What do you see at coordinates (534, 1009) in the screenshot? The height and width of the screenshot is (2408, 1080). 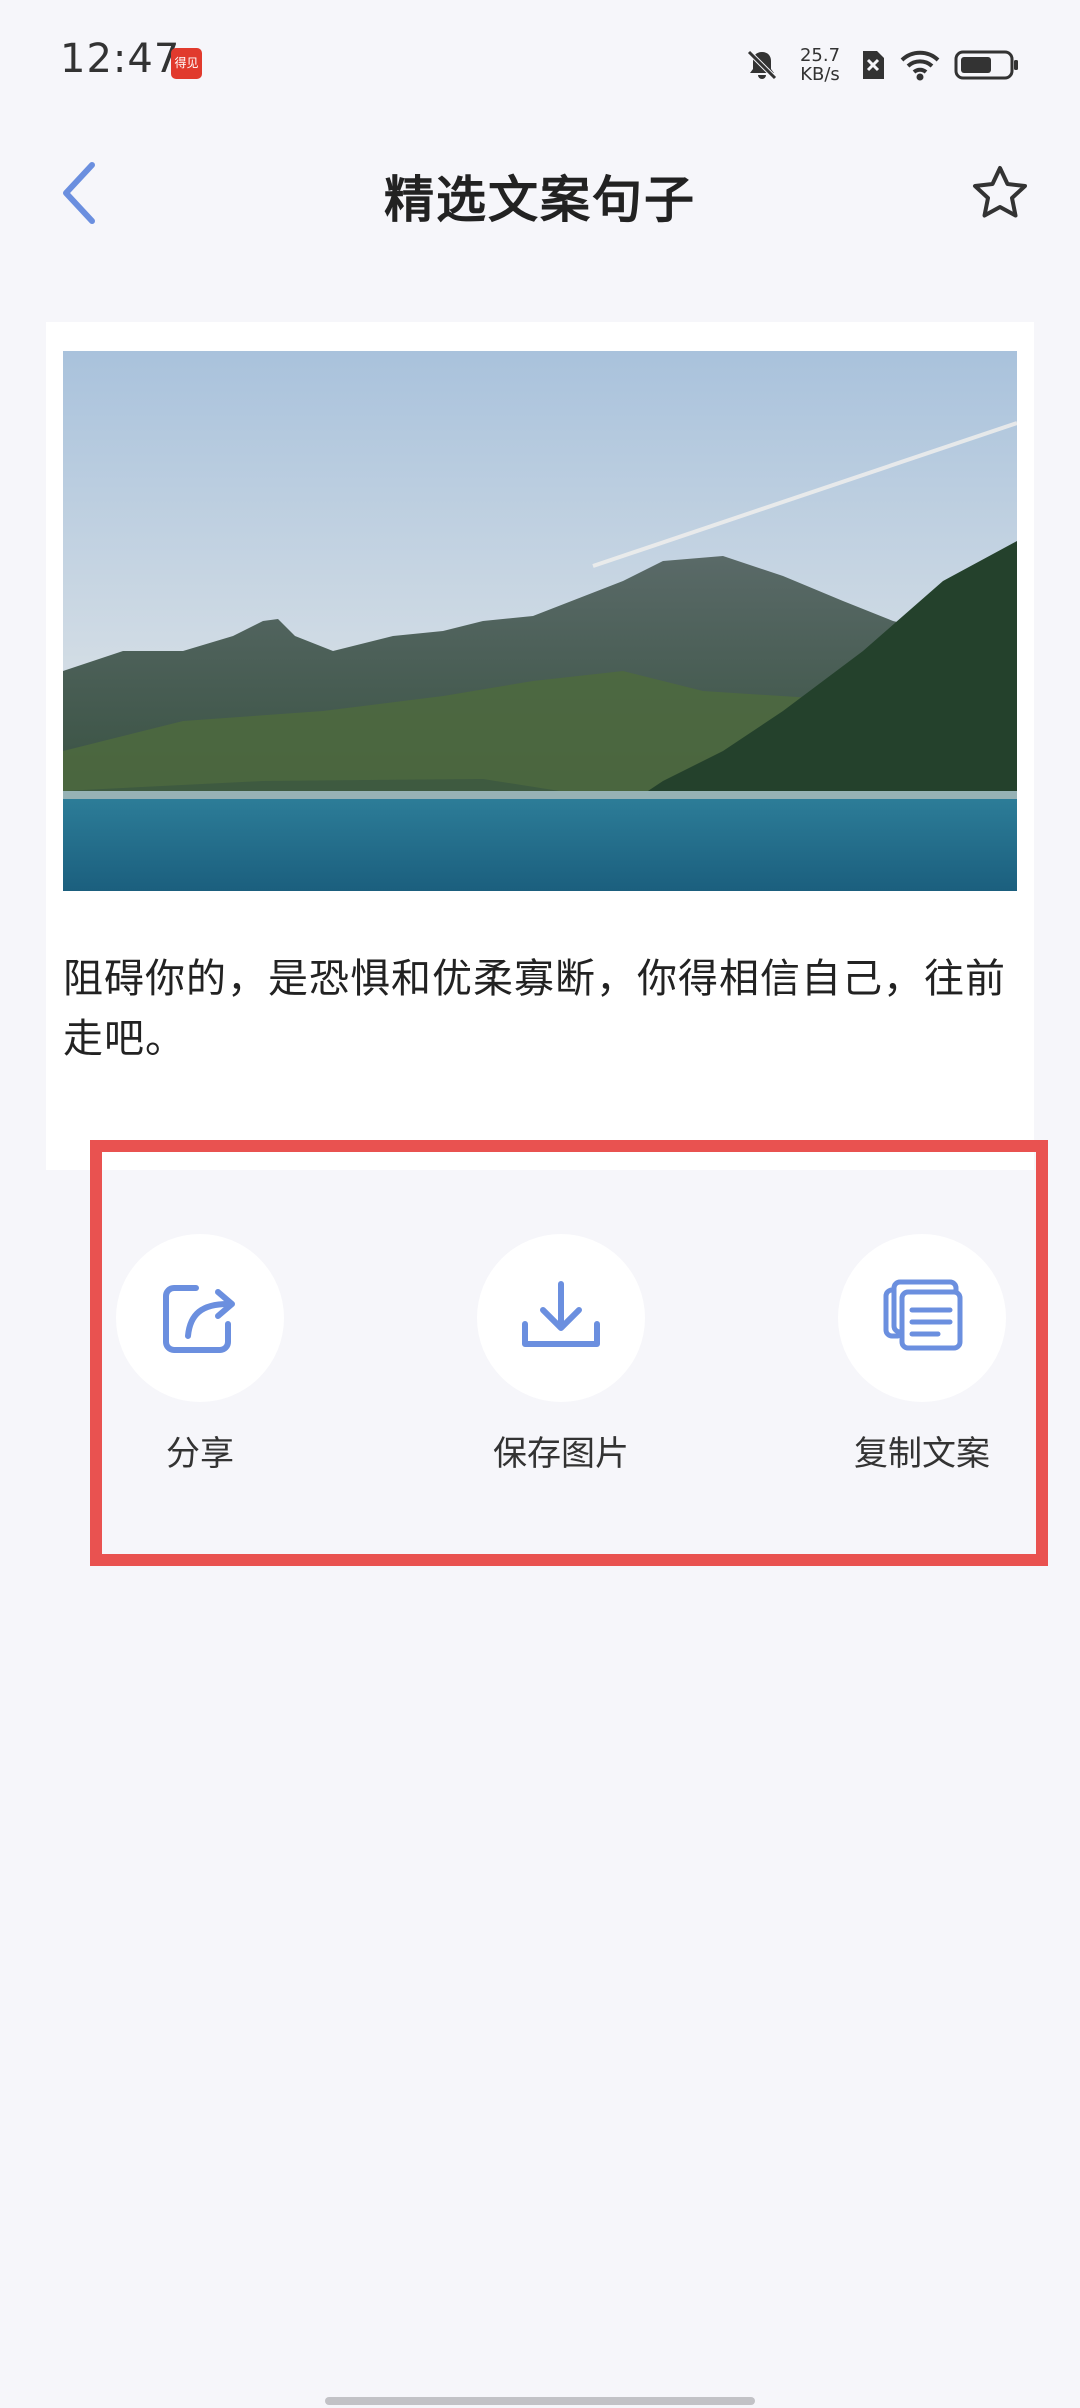 I see `quote-text: 阻碍你的，是恐惧和优柔寡断，你得相信自己，往前走吧。` at bounding box center [534, 1009].